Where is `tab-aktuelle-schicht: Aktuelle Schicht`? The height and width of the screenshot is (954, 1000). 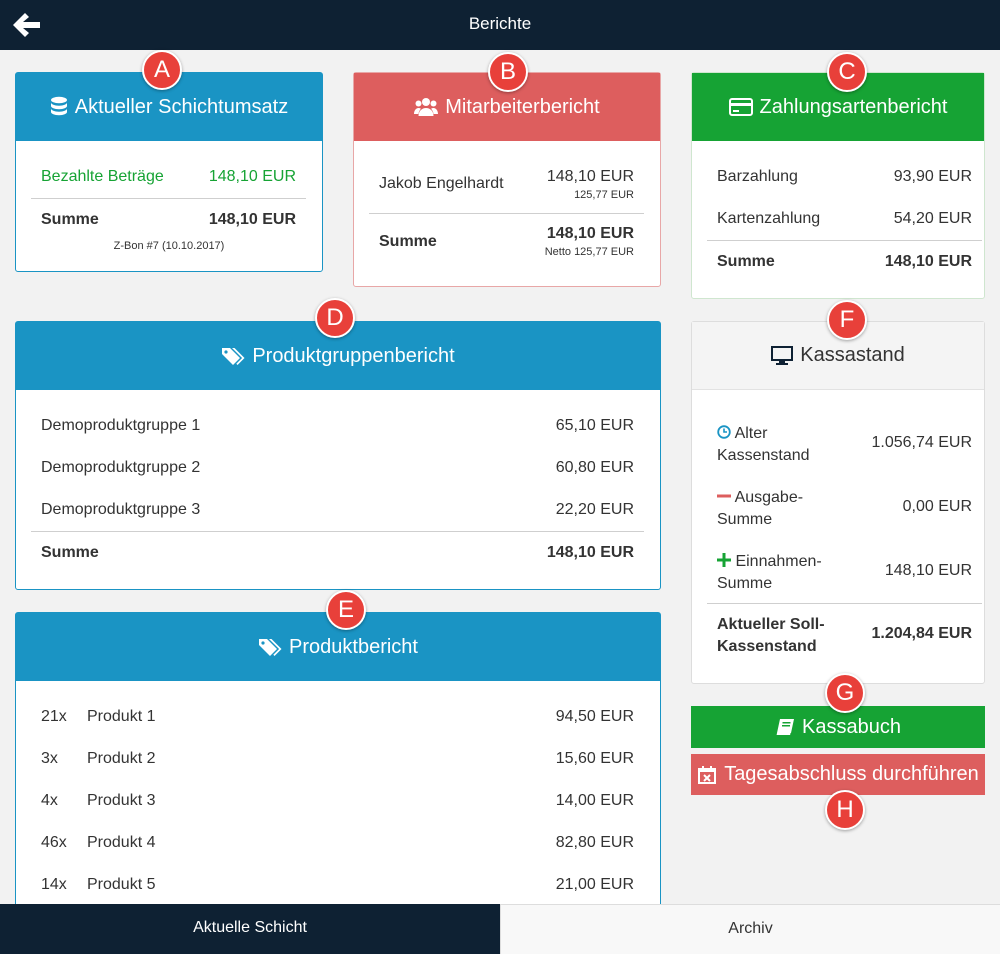
tab-aktuelle-schicht: Aktuelle Schicht is located at coordinates (250, 929).